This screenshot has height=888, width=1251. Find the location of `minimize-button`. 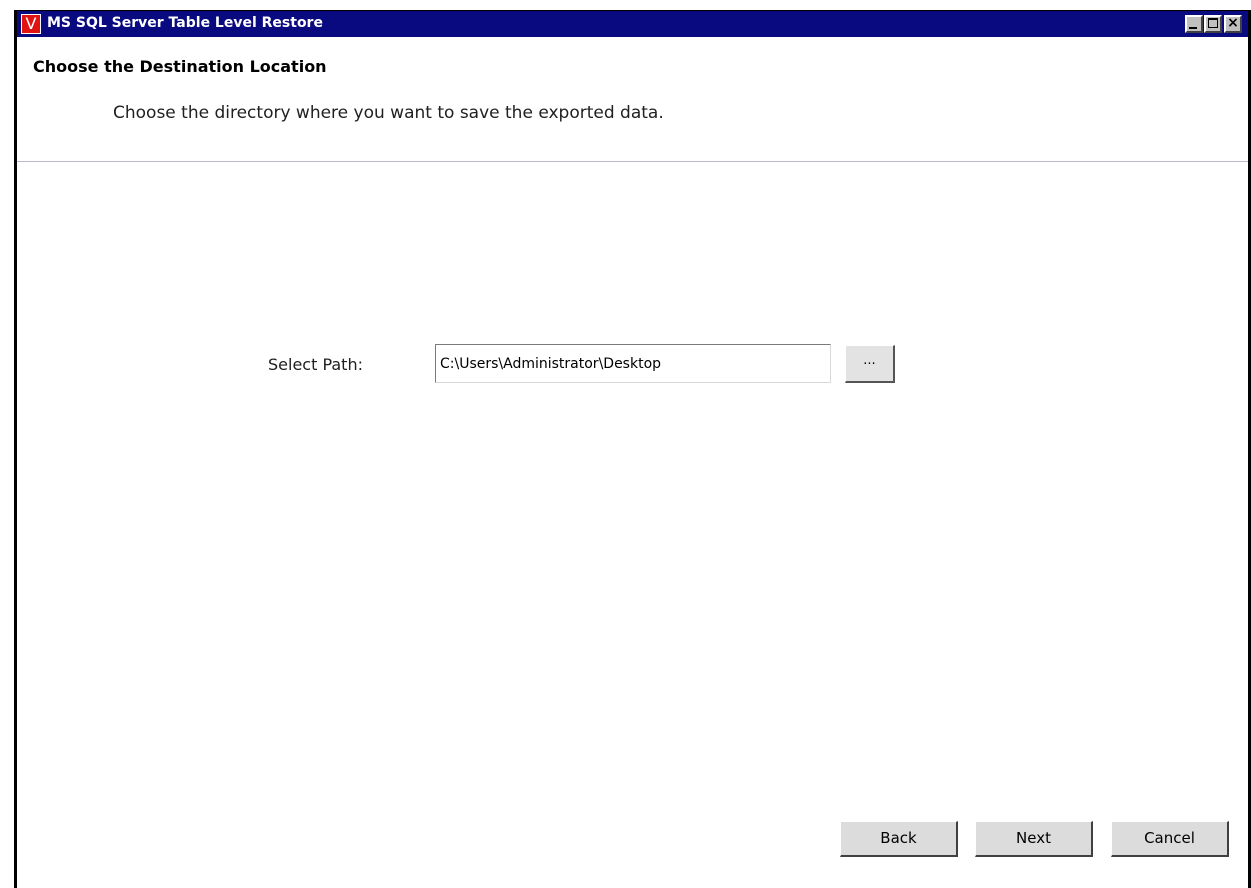

minimize-button is located at coordinates (1194, 24).